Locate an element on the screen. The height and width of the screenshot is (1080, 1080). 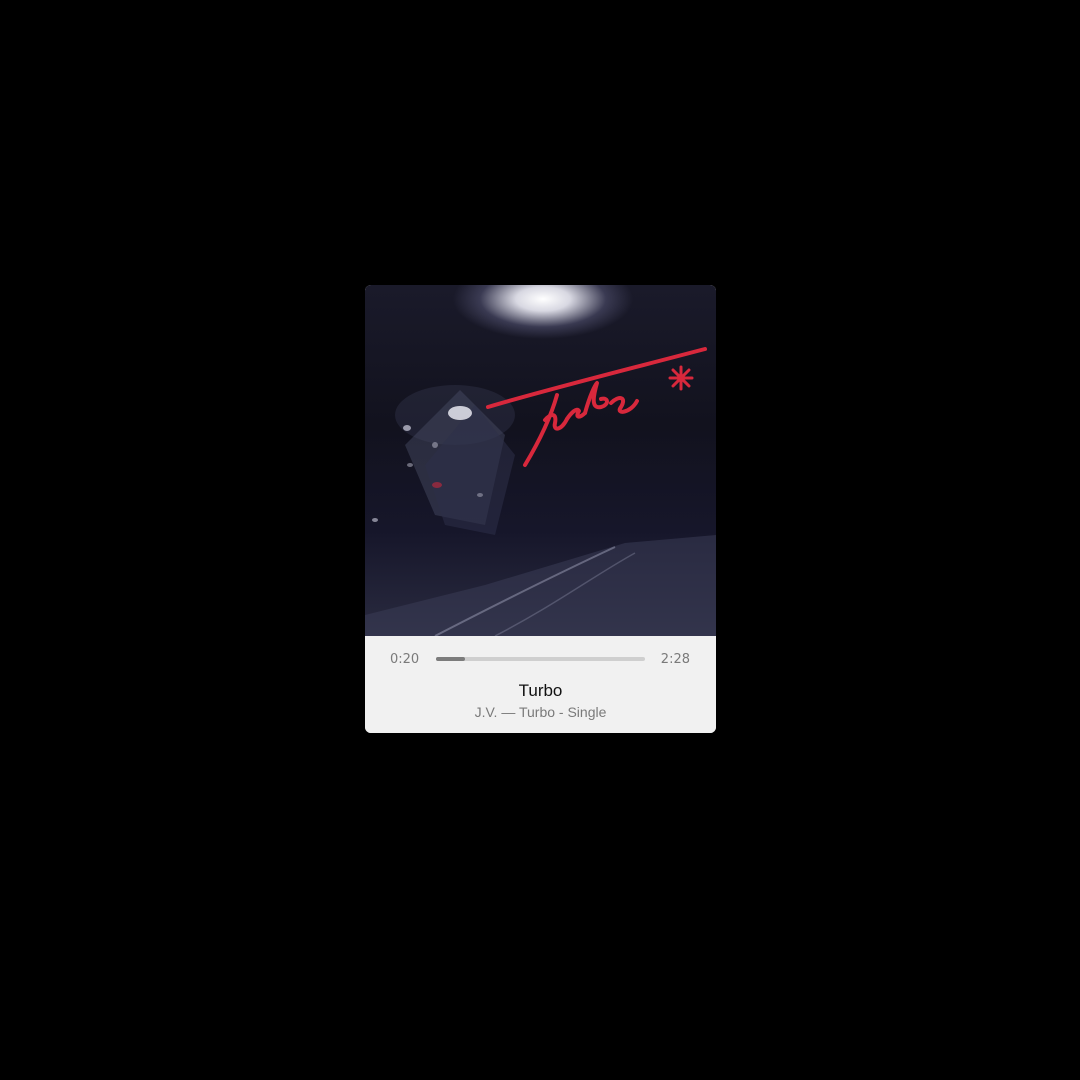
progress-bar is located at coordinates (540, 659).